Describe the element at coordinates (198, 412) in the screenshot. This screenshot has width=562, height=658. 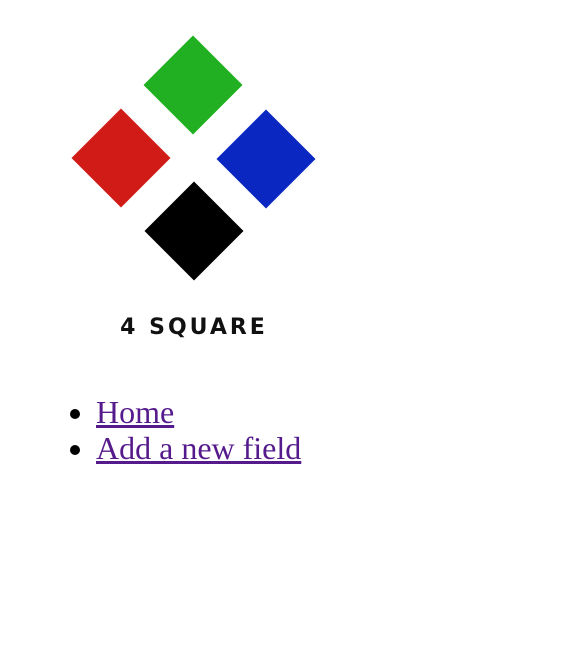
I see `nav-item-home: Home` at that location.